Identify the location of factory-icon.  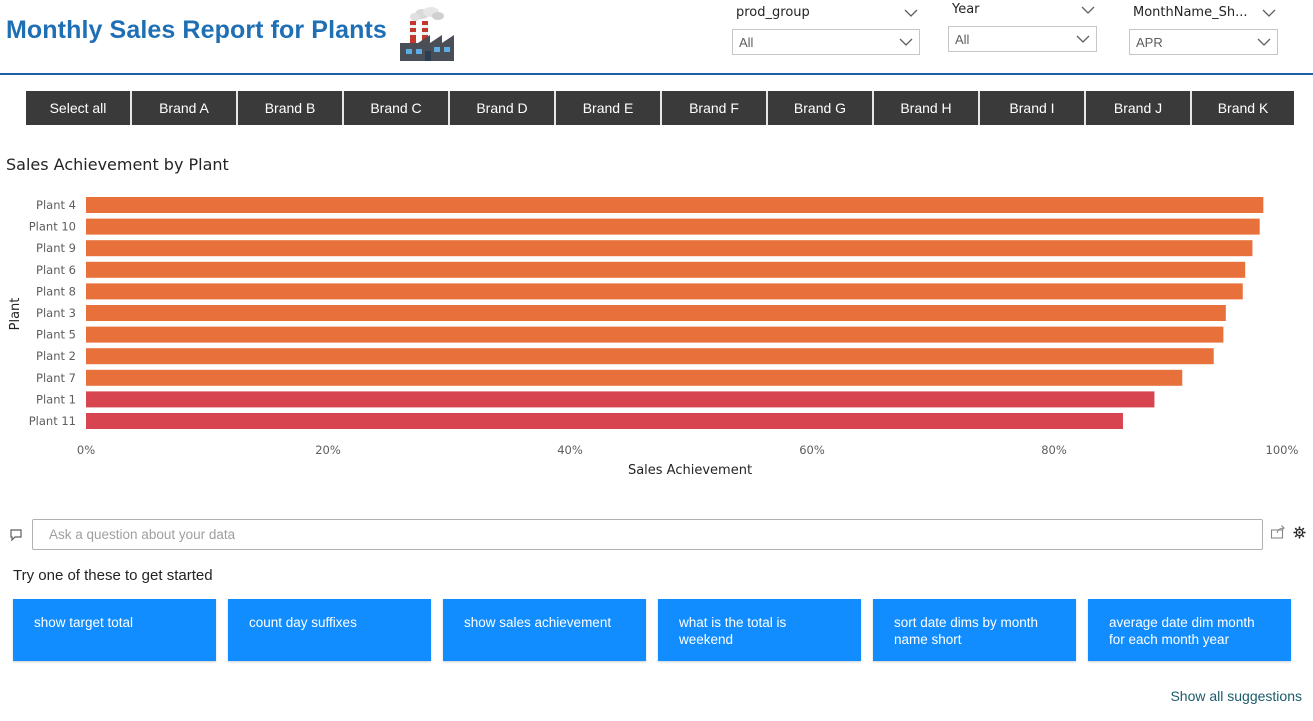
(427, 34).